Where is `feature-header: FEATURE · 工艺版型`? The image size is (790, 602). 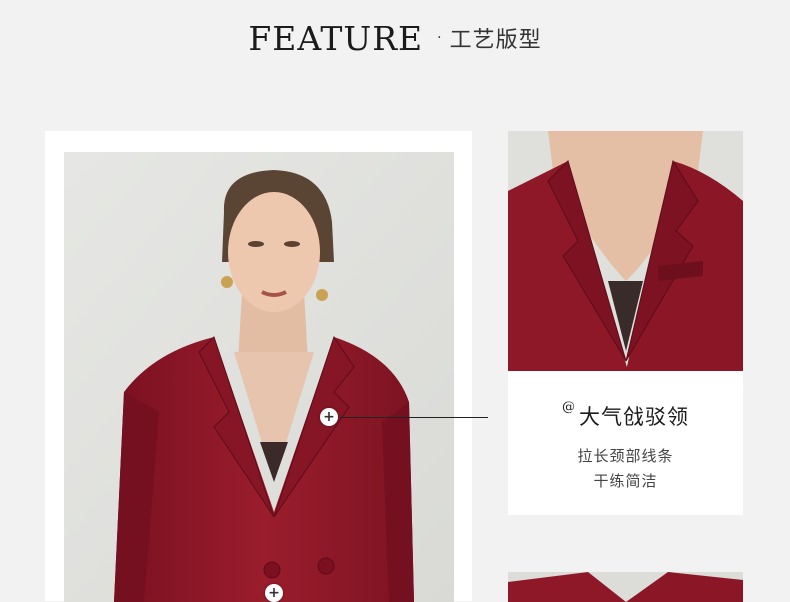 feature-header: FEATURE · 工艺版型 is located at coordinates (395, 38).